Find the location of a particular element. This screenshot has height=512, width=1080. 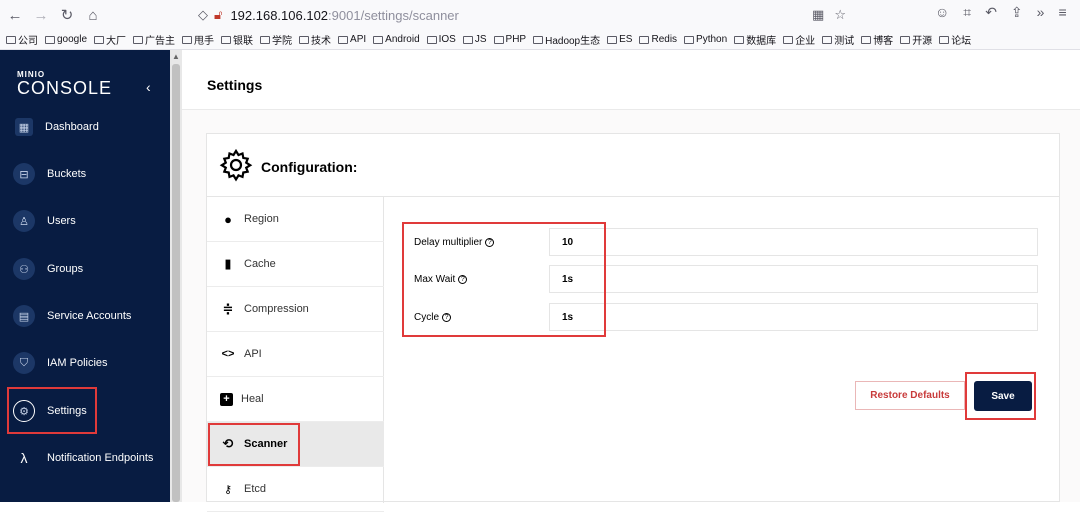

reload-icon: ↻ is located at coordinates (67, 15).